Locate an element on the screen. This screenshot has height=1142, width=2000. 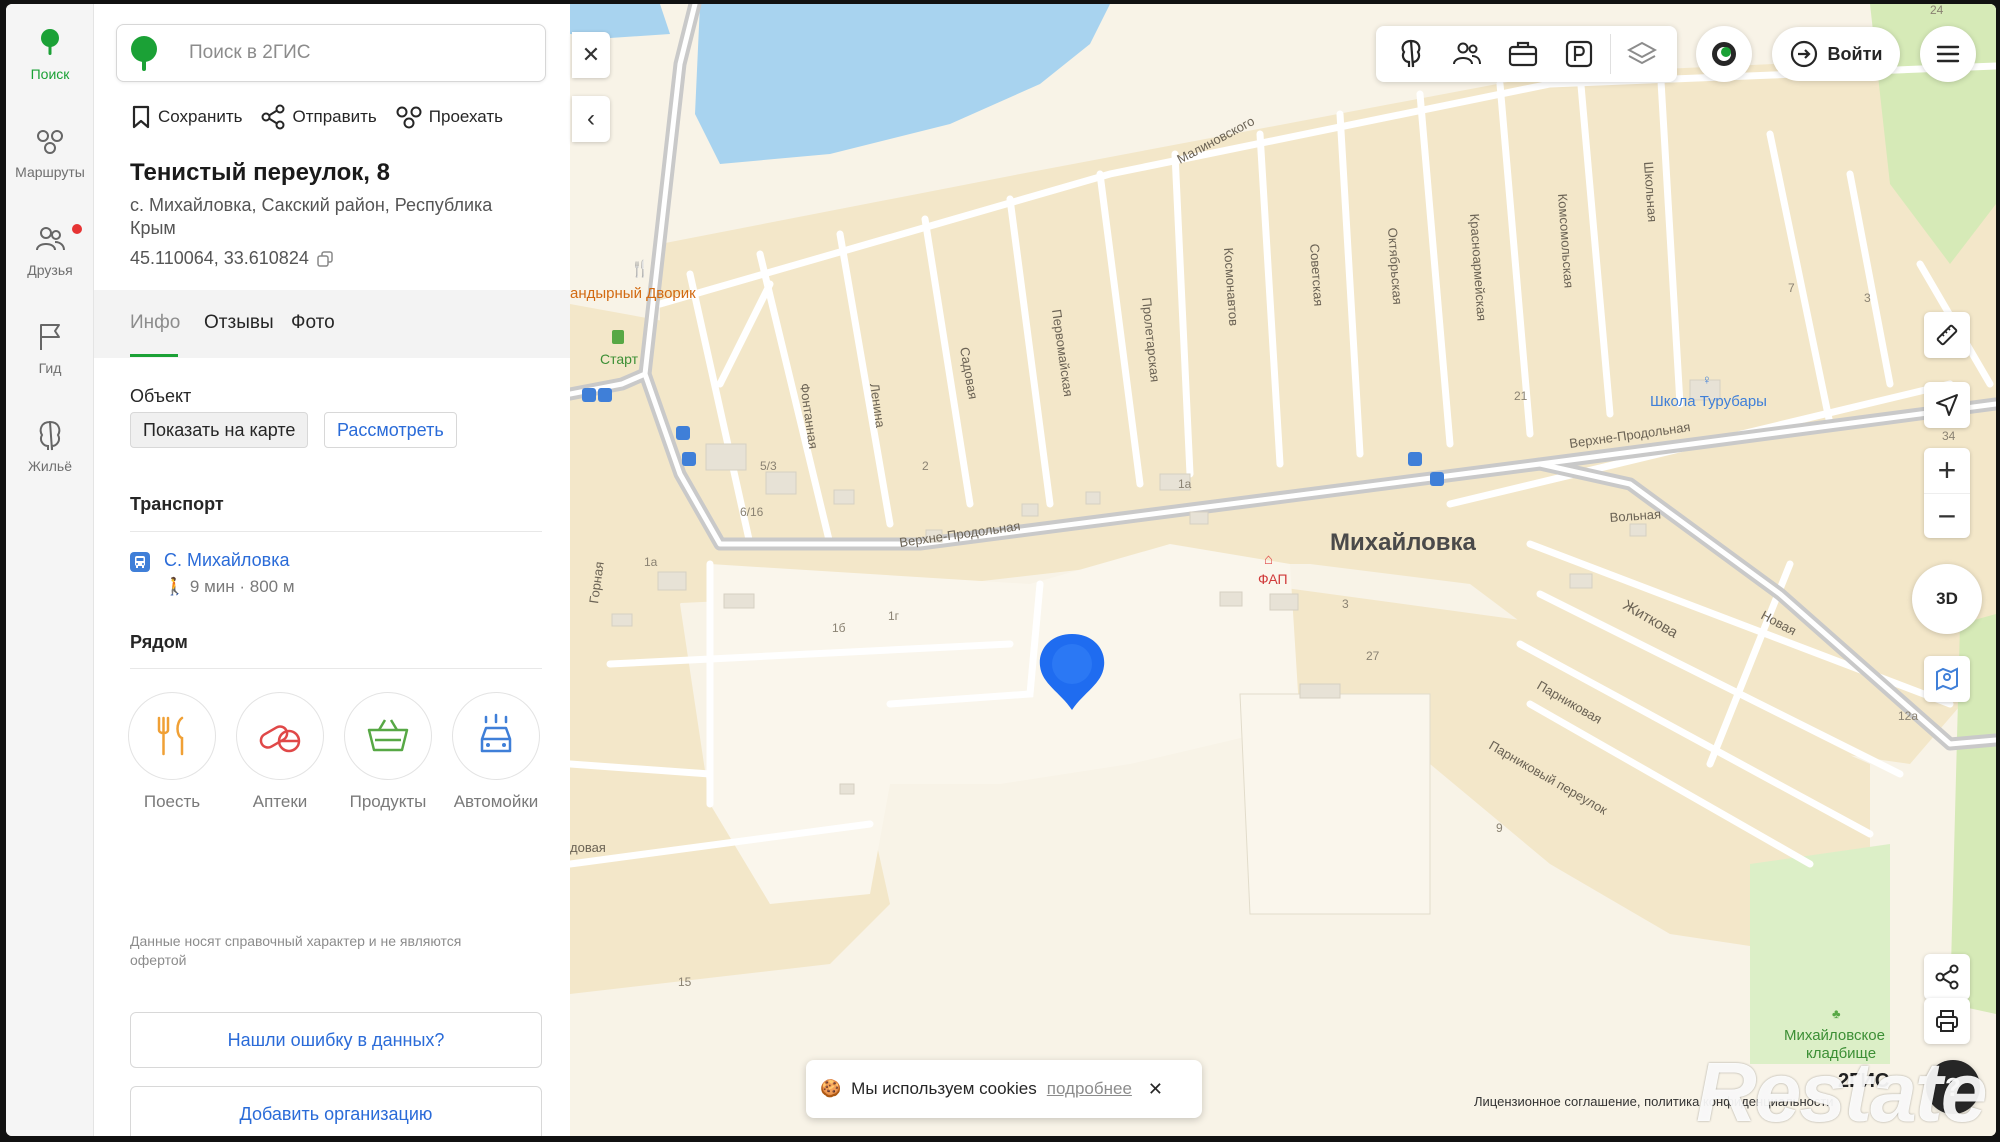
printer-icon is located at coordinates (1947, 1021).